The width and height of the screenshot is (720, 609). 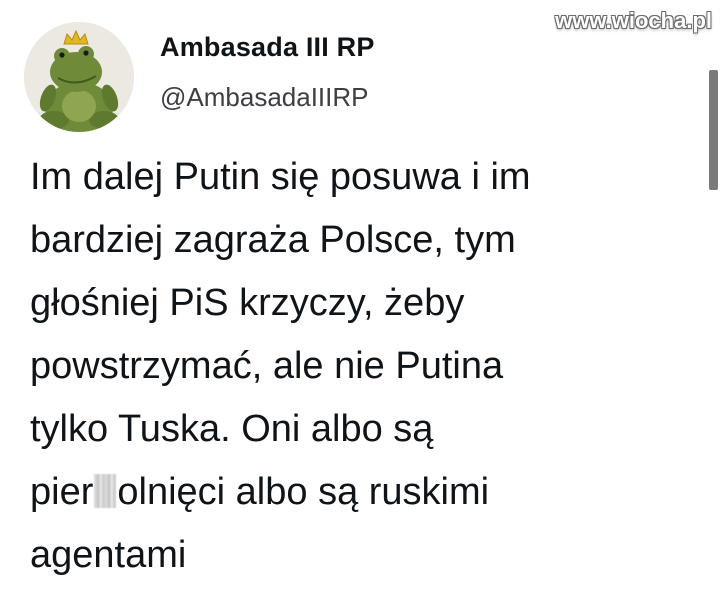 I want to click on tweet-text-line: tylko Tuska. Oni albo są, so click(x=232, y=429).